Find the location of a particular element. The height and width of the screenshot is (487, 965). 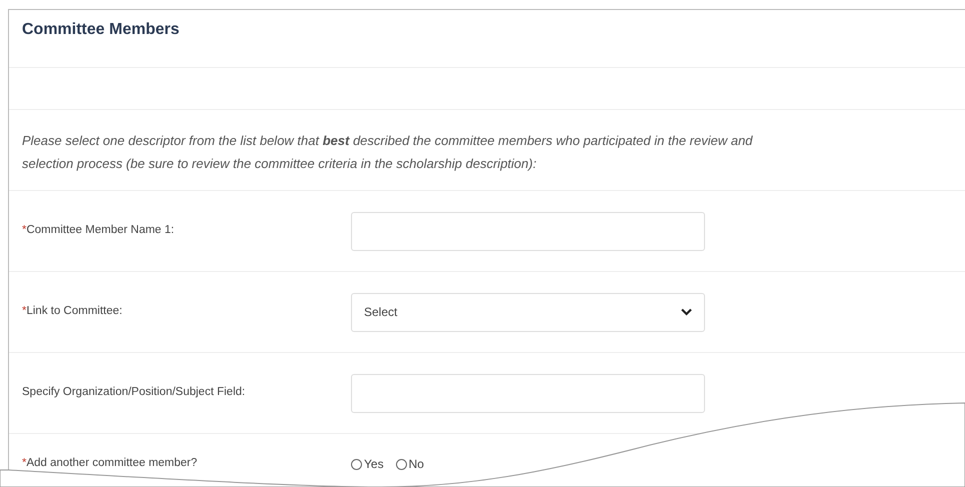

field-label: *Committee Member Name 1: is located at coordinates (99, 230).